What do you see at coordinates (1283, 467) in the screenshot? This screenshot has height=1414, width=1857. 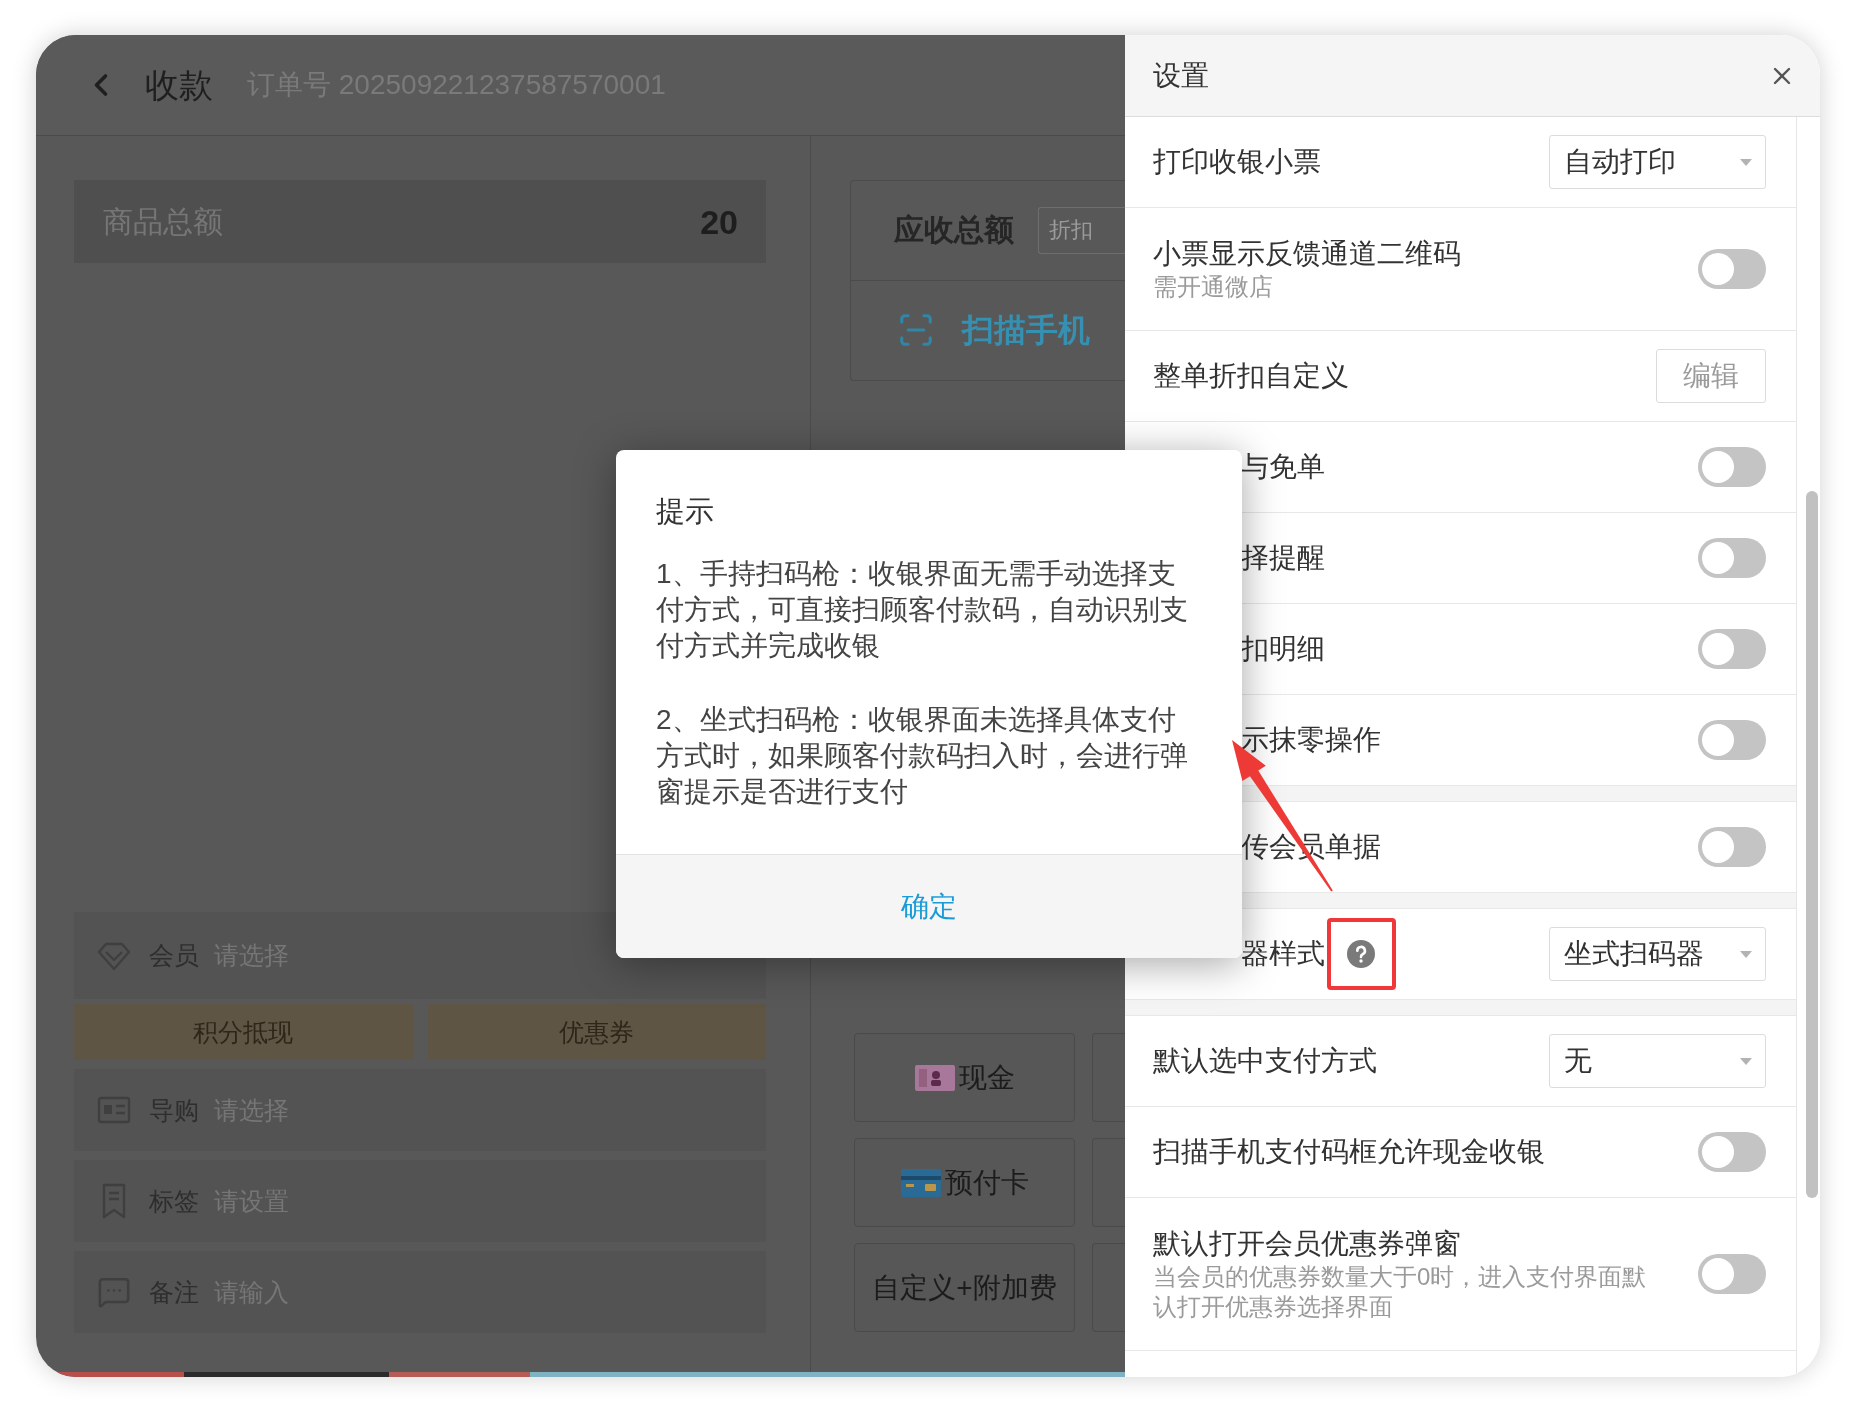 I see `setting-label: 与免单` at bounding box center [1283, 467].